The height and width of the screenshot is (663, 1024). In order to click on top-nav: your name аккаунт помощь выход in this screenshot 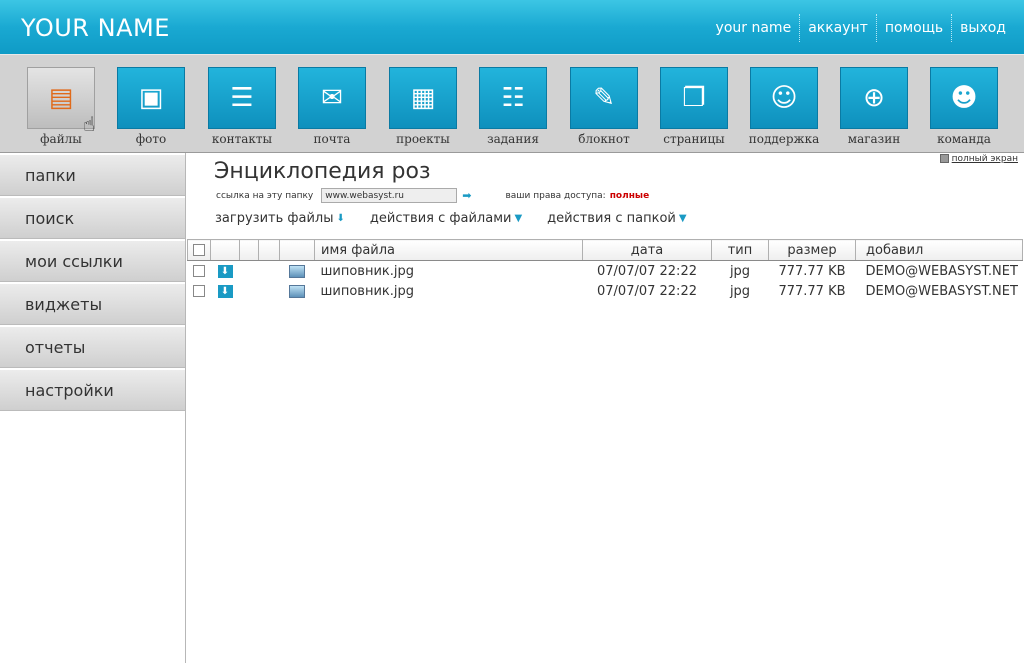, I will do `click(861, 28)`.